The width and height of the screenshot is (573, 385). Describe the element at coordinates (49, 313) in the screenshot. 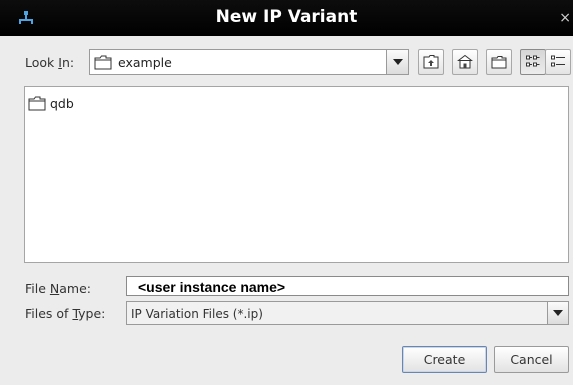

I see `files-of-type-label-pre: Files of` at that location.